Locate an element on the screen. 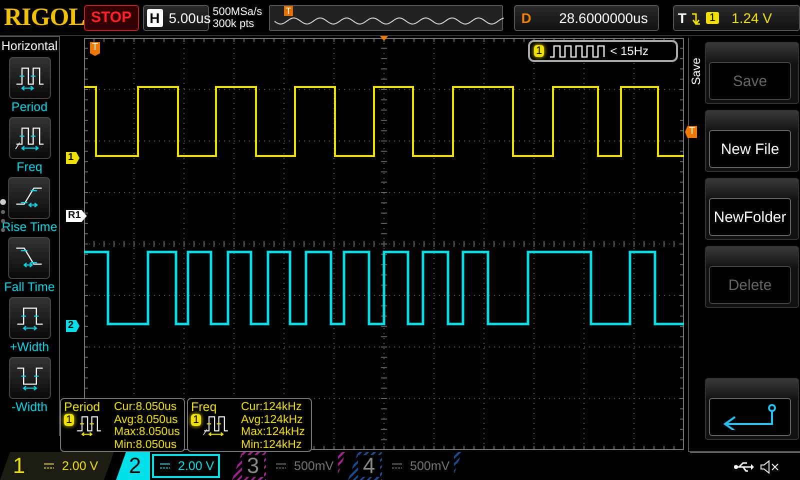  channel-number: 3 is located at coordinates (253, 466).